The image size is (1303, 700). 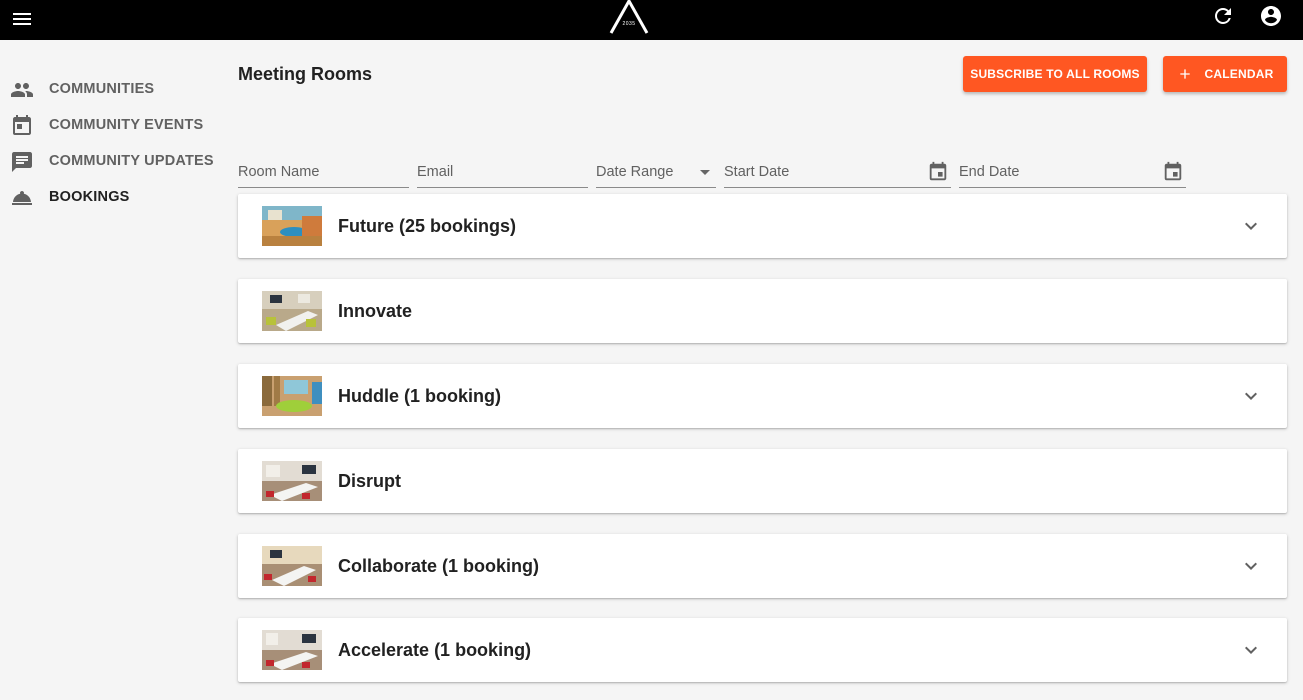 I want to click on plus-icon, so click(x=1184, y=74).